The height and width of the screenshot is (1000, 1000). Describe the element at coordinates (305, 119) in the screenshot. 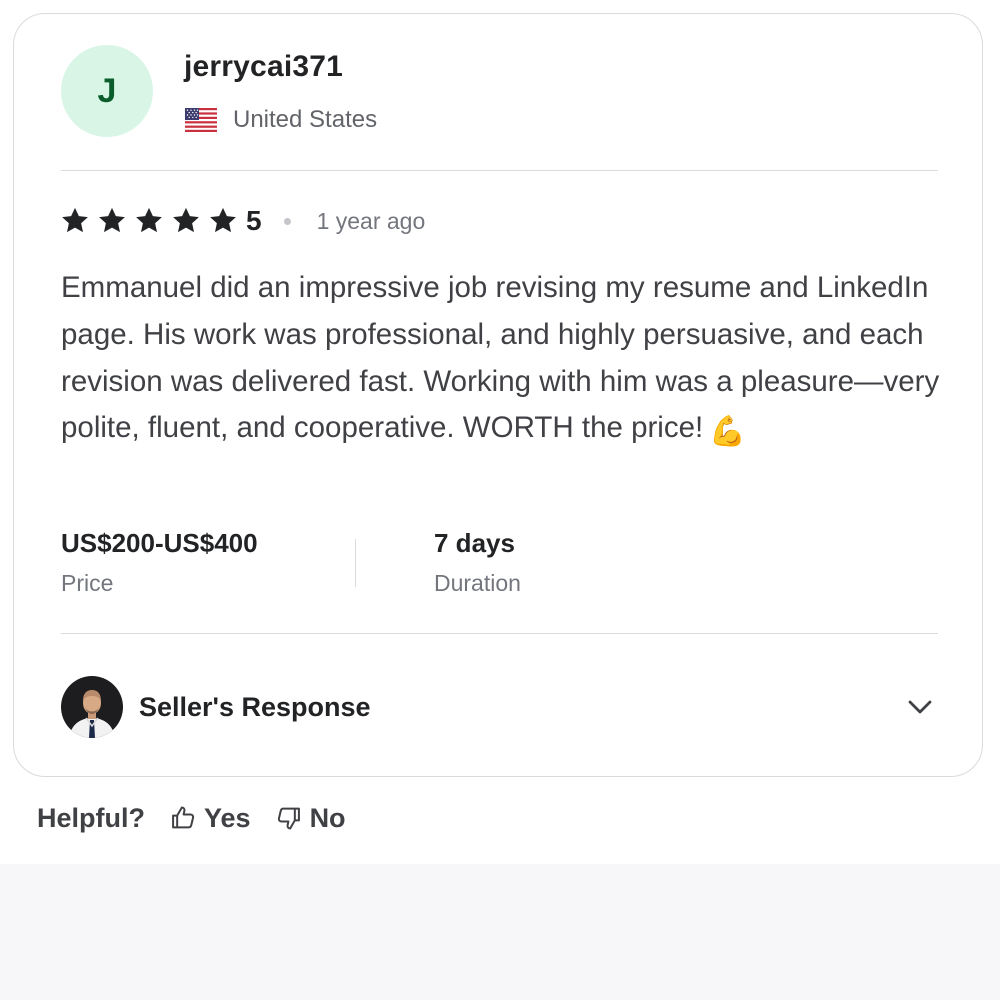

I see `country-name: United States` at that location.